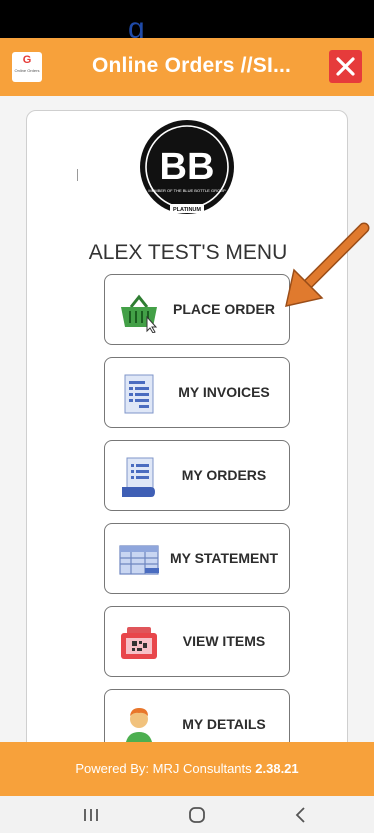  What do you see at coordinates (224, 724) in the screenshot?
I see `my-details-label: MY DETAILS` at bounding box center [224, 724].